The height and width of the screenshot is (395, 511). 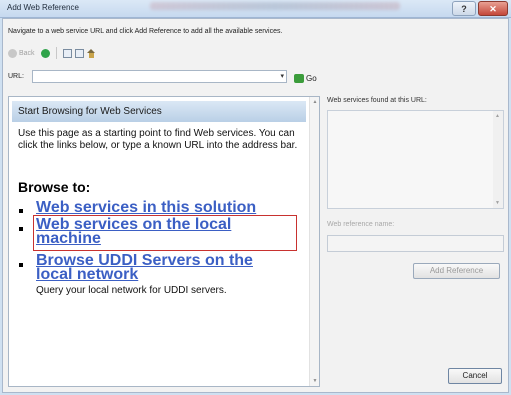 What do you see at coordinates (87, 275) in the screenshot?
I see `link-browse-uddi-cont: local network` at bounding box center [87, 275].